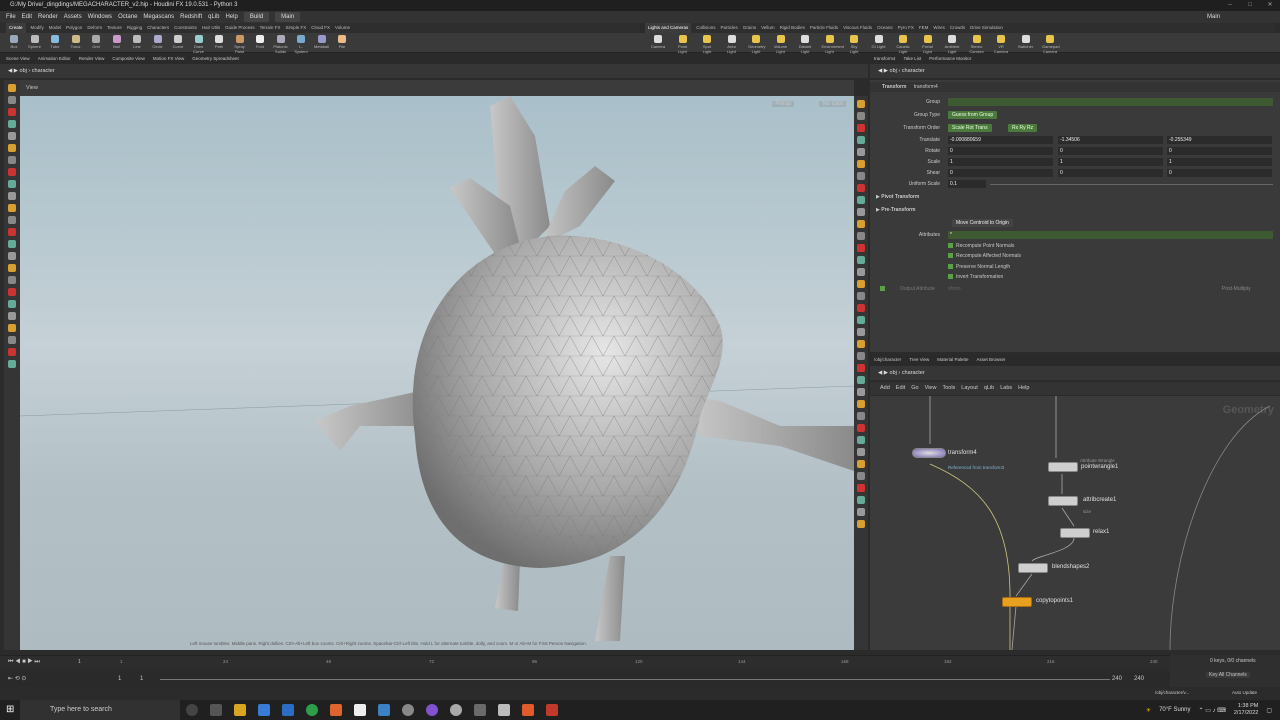  What do you see at coordinates (73, 17) in the screenshot?
I see `menu-assets: Assets` at bounding box center [73, 17].